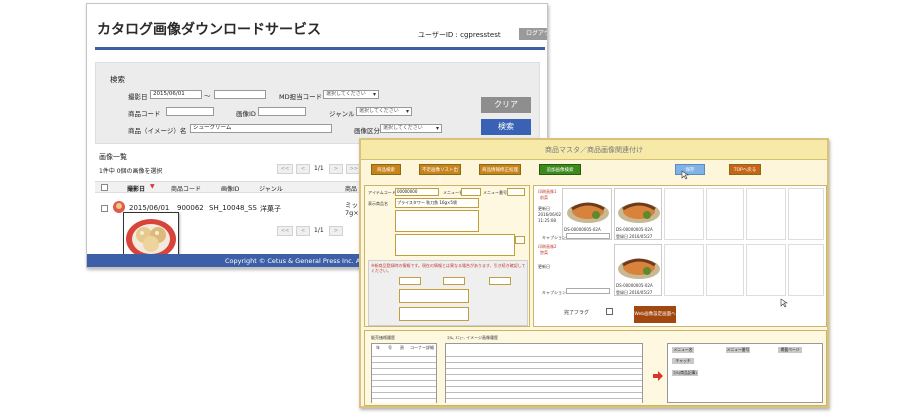 The height and width of the screenshot is (415, 900). Describe the element at coordinates (104, 208) in the screenshot. I see `row-checkbox` at that location.